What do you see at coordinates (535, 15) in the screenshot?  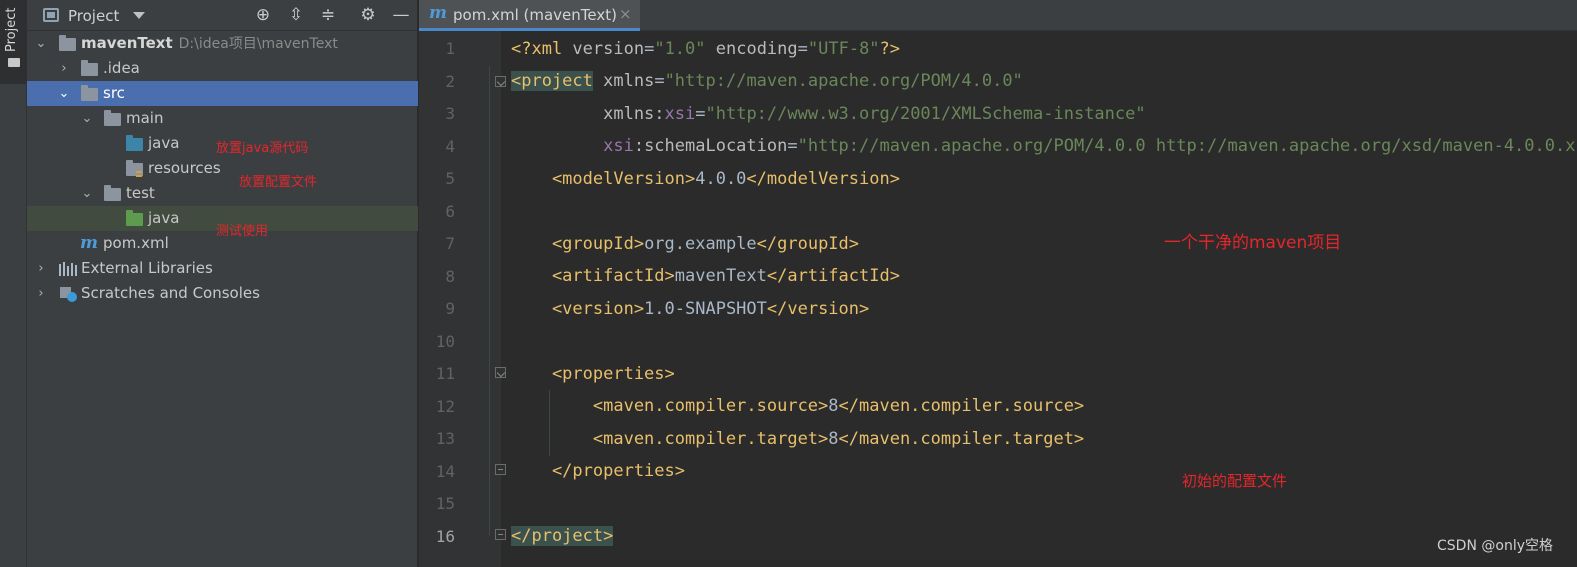 I see `tab-label: pom.xml (mavenText)` at bounding box center [535, 15].